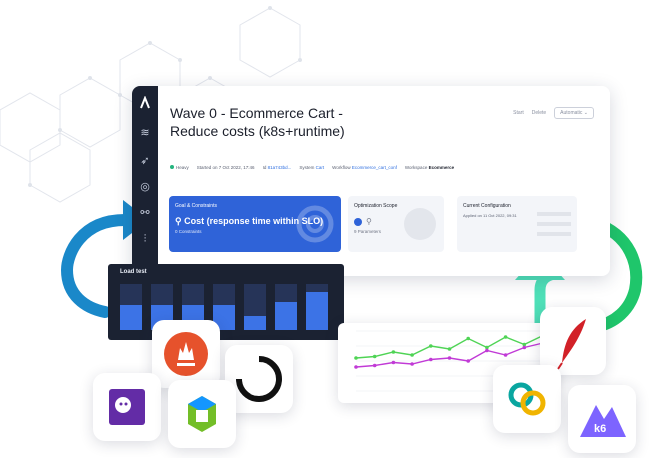  I want to click on person-icon: ⚲, so click(369, 221).